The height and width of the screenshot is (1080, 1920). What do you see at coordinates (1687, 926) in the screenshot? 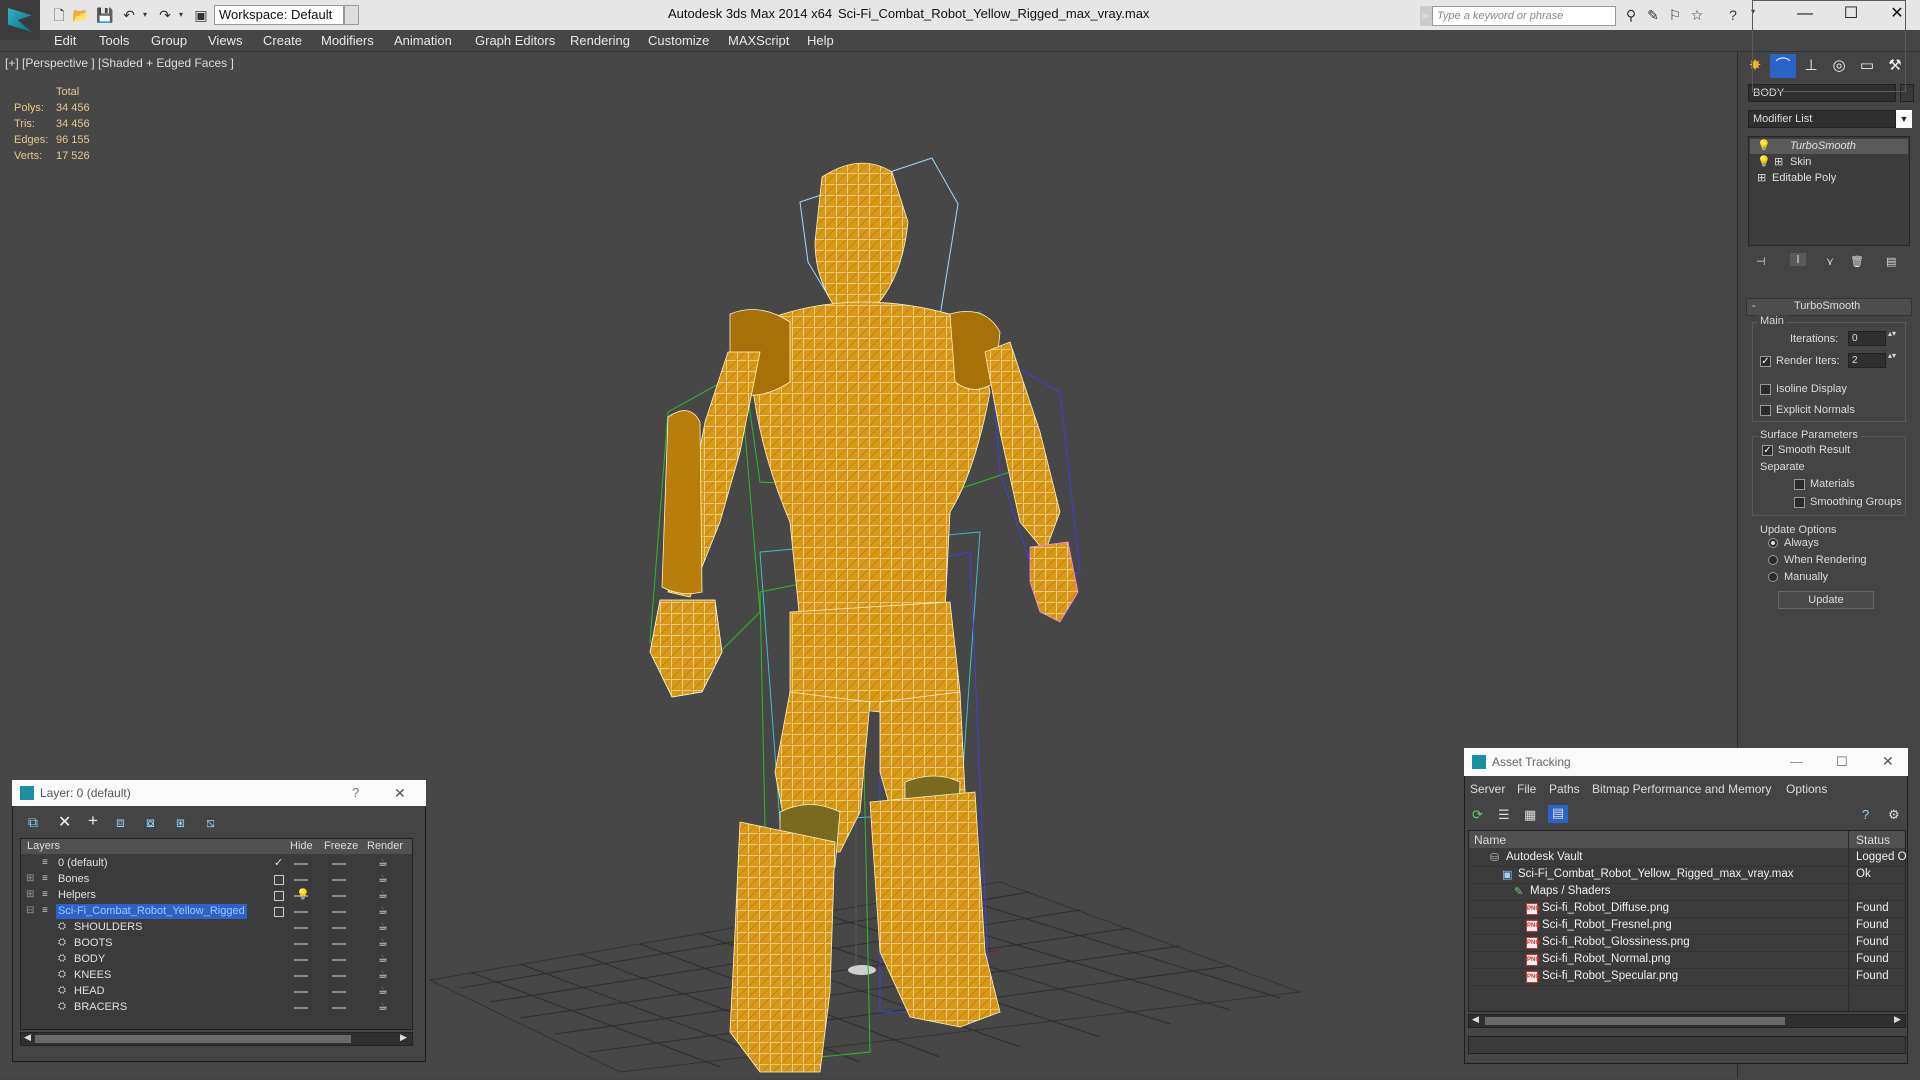
I see `asset-row: PNG Sci-fi_Robot_Fresnel.png Found` at bounding box center [1687, 926].